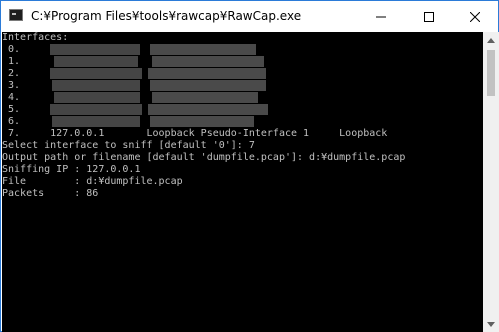 Image resolution: width=499 pixels, height=332 pixels. What do you see at coordinates (11, 85) in the screenshot?
I see `console-line: 3.` at bounding box center [11, 85].